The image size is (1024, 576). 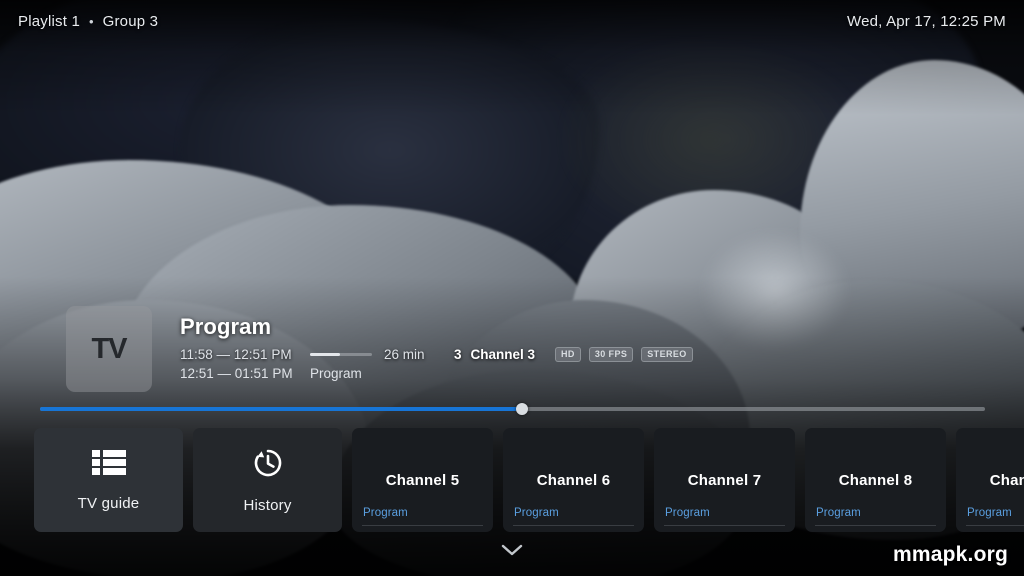 I want to click on tile-channel-6: Channel 6 Program, so click(x=573, y=480).